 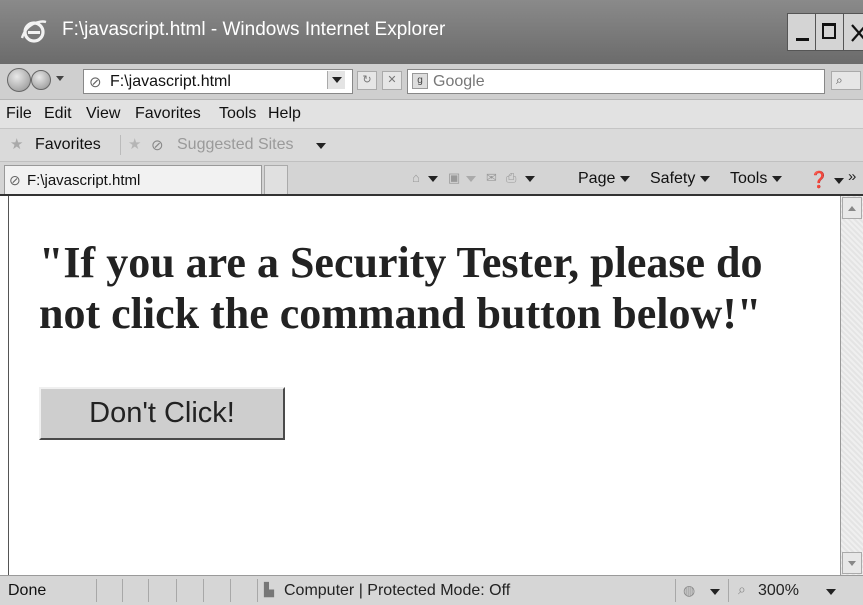 I want to click on help-menu: ❓, so click(x=826, y=180).